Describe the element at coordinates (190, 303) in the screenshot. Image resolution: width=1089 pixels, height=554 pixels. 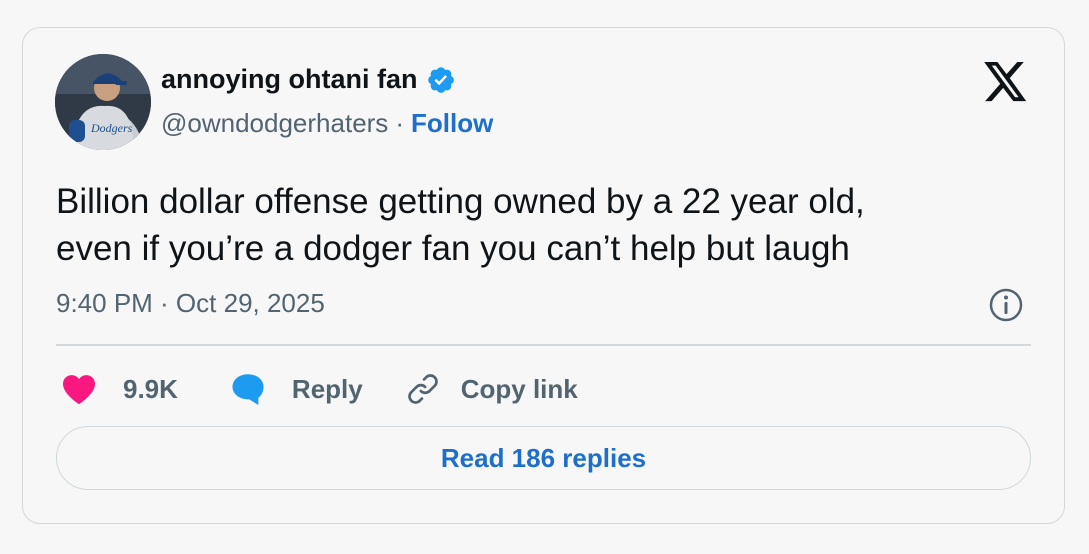
I see `tweet-timestamp: 9:40 PM · Oct 29, 2025` at that location.